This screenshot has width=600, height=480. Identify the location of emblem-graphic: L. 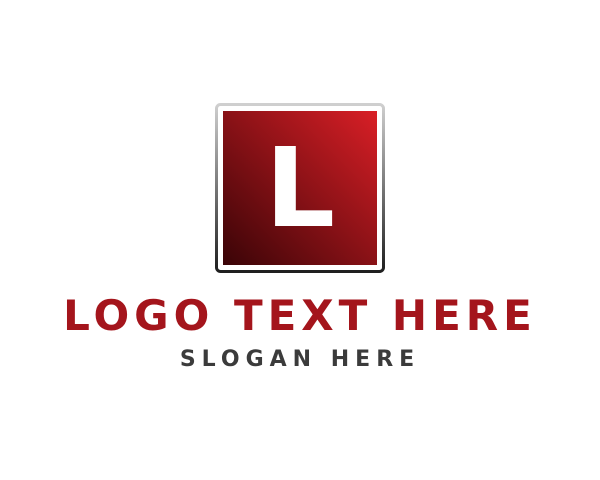
(300, 188).